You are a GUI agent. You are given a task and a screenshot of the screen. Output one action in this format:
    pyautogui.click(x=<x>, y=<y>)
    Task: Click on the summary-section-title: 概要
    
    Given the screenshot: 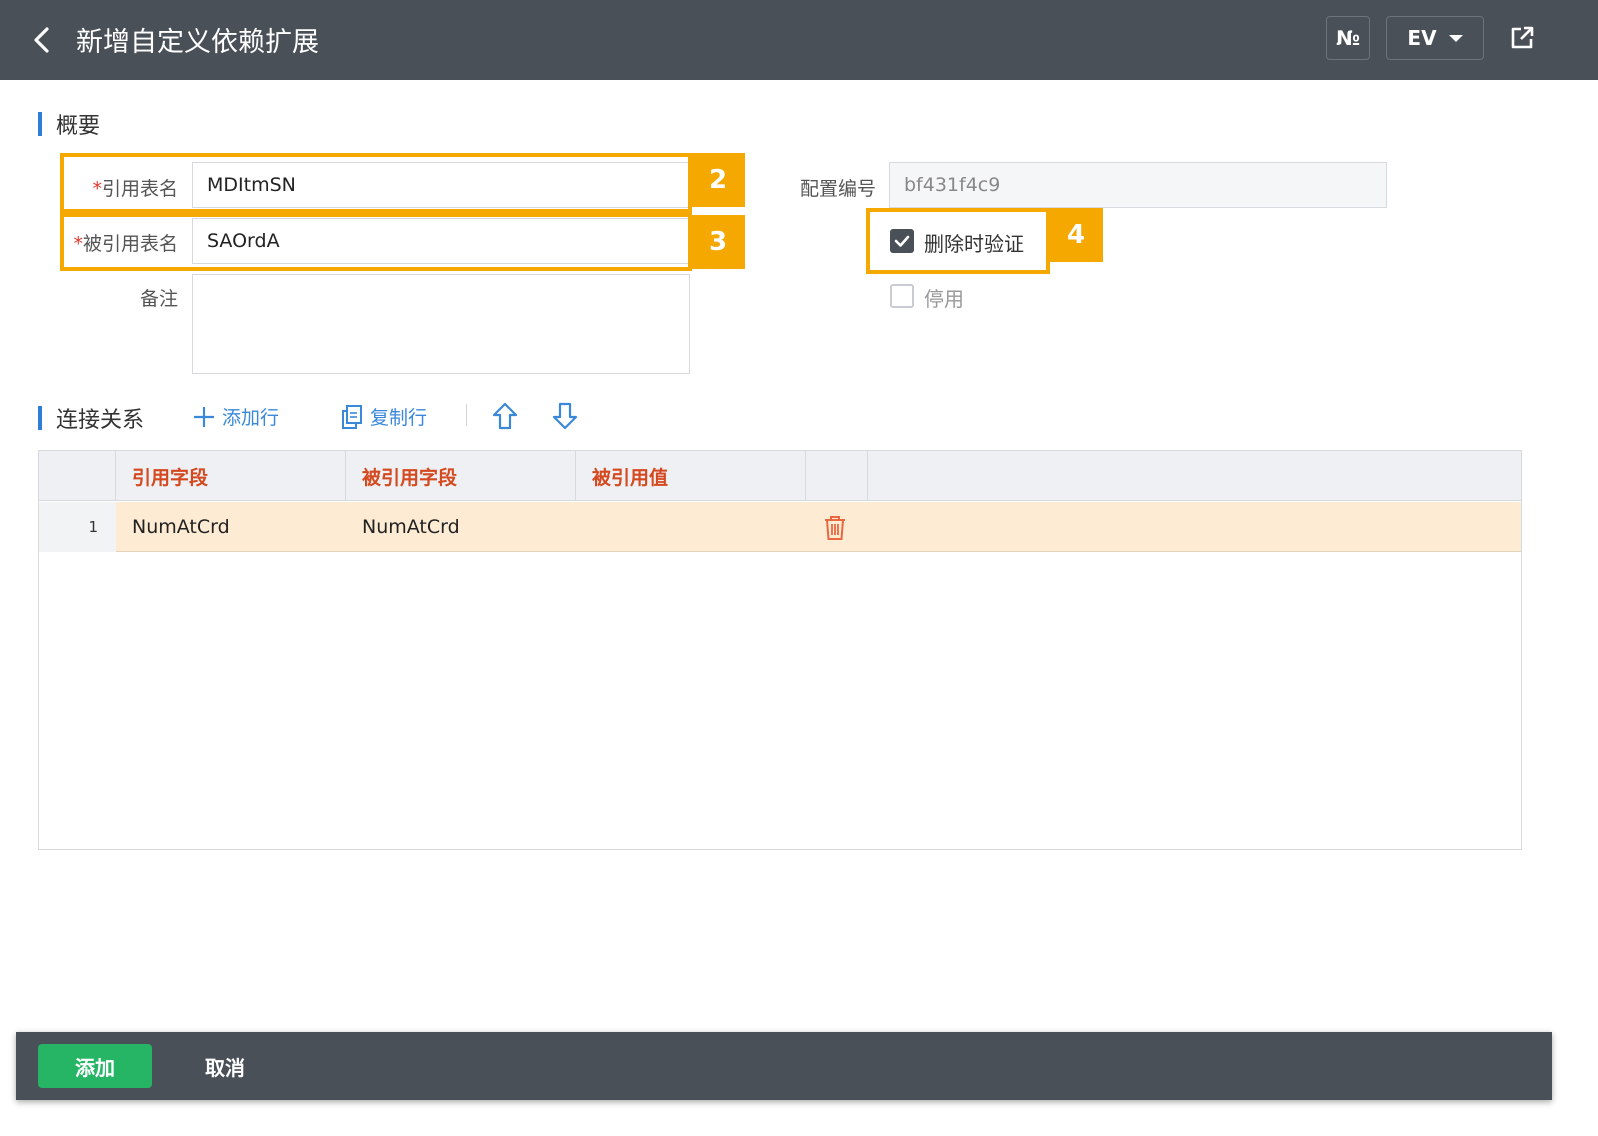 What is the action you would take?
    pyautogui.click(x=69, y=124)
    